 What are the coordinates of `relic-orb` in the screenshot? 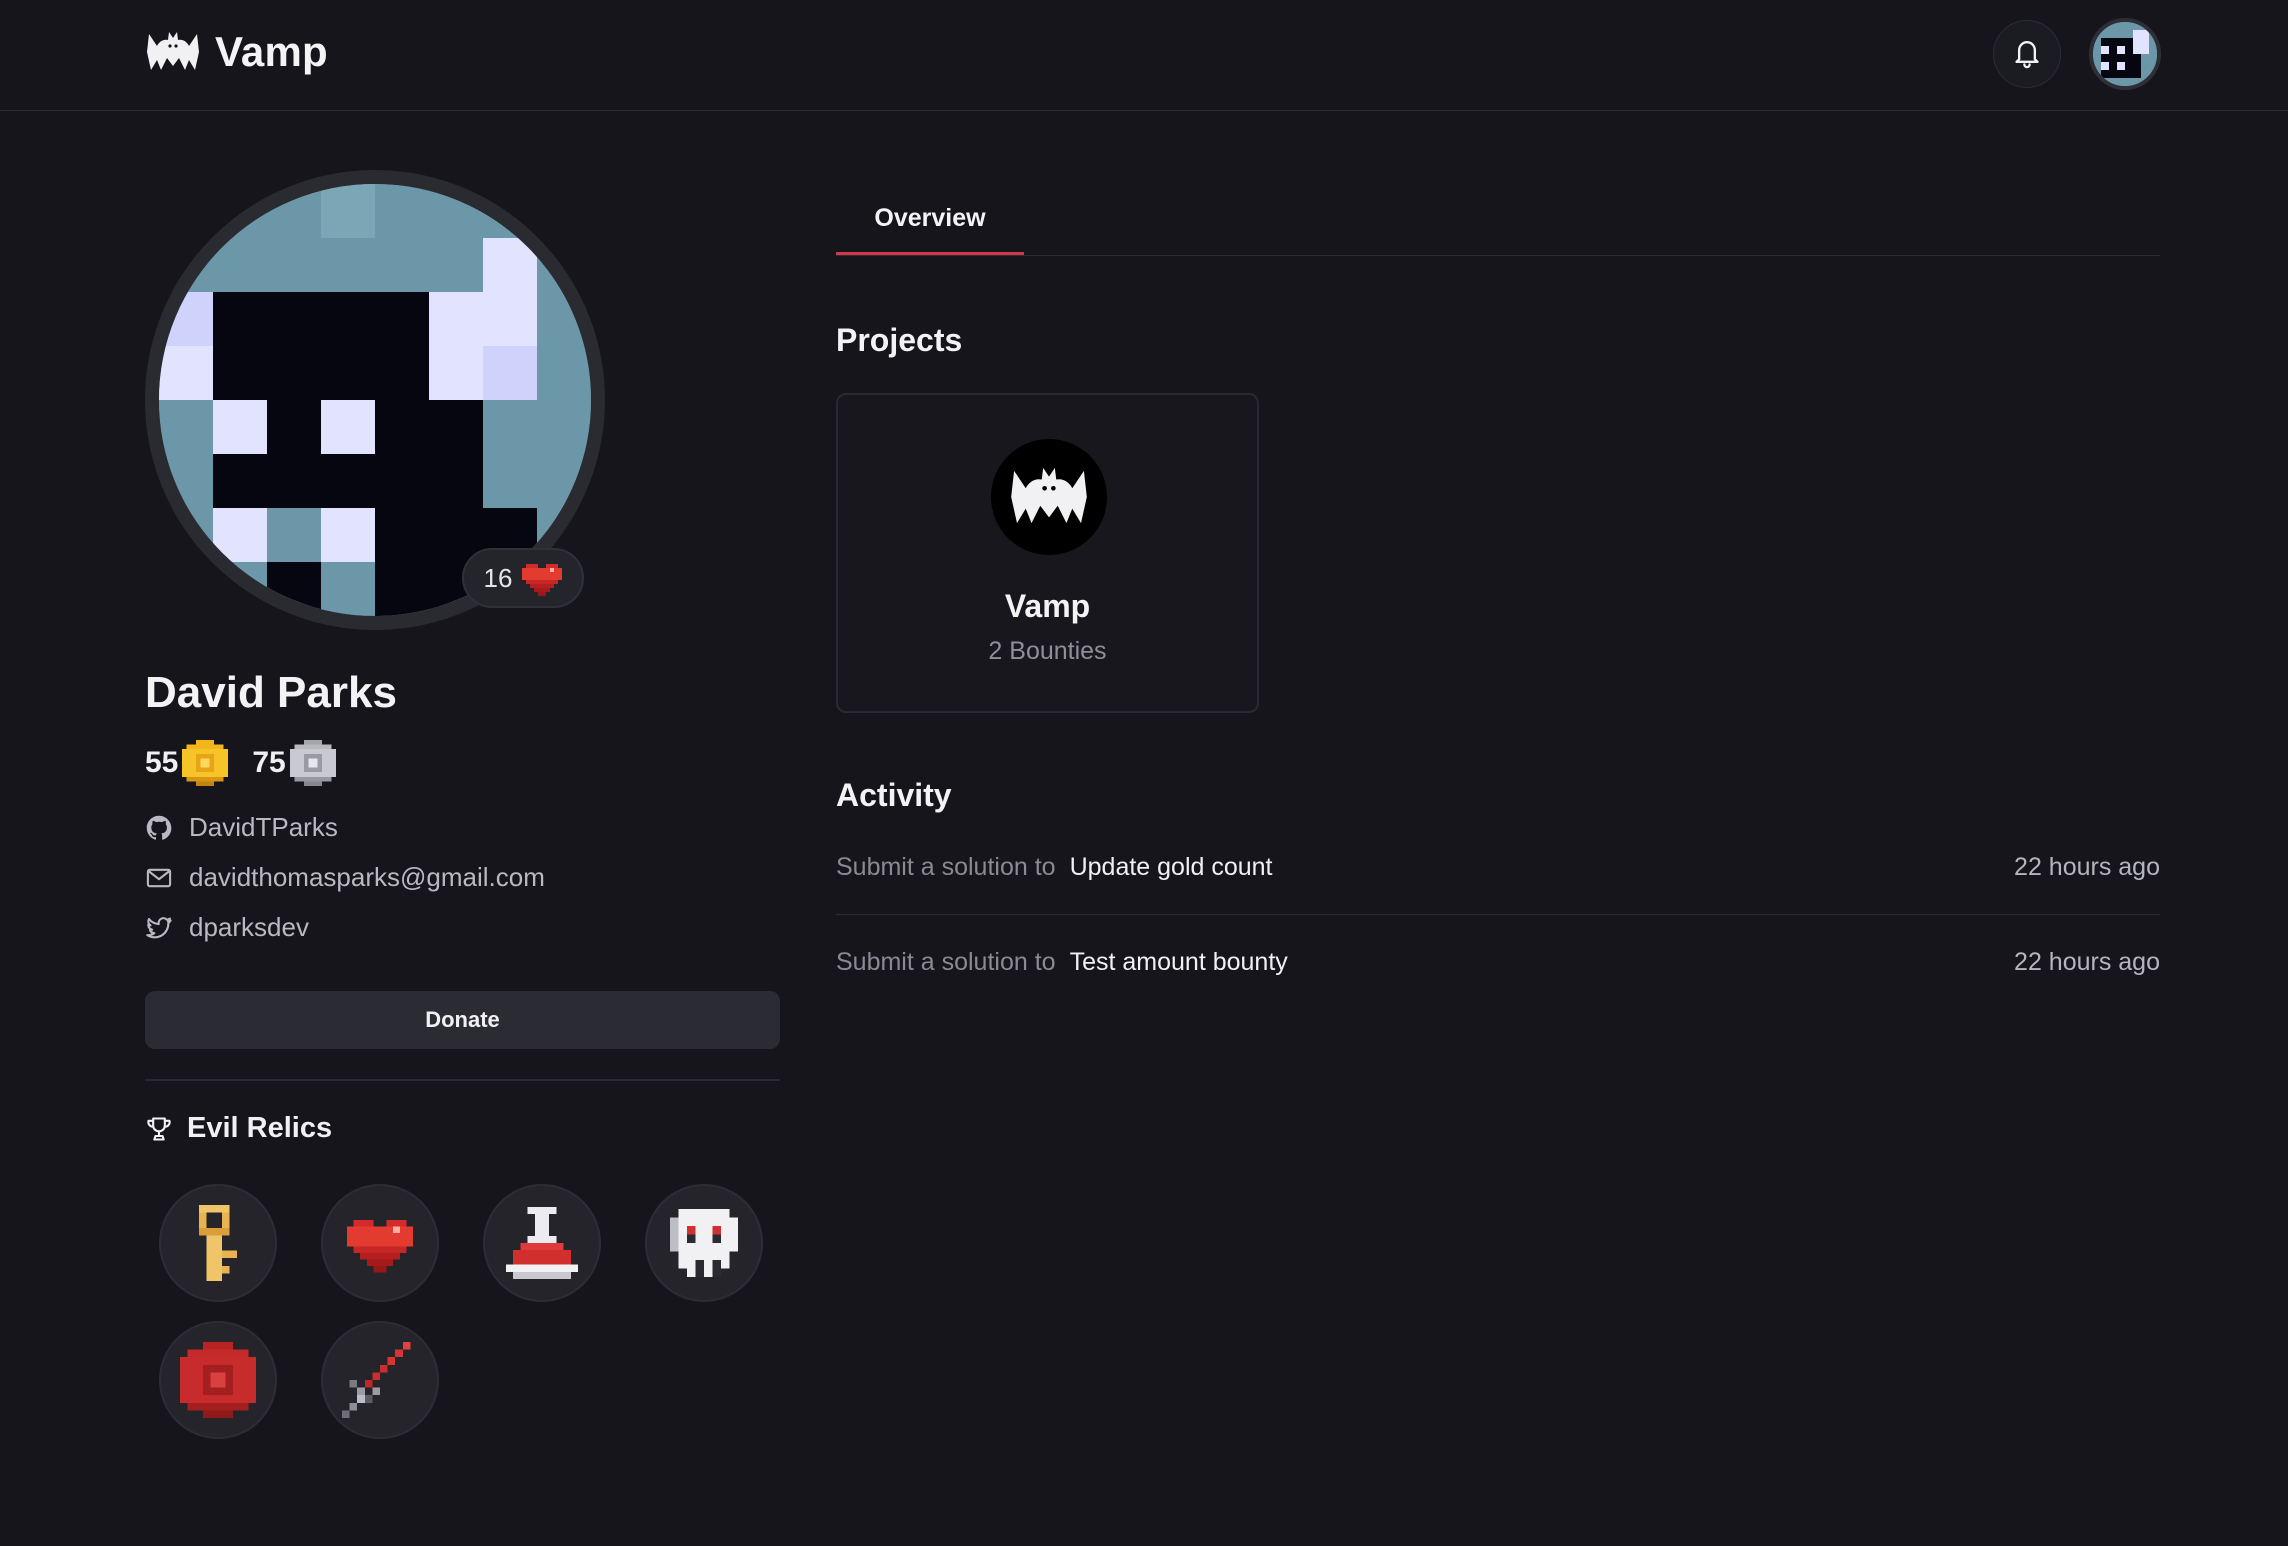 It's located at (218, 1380).